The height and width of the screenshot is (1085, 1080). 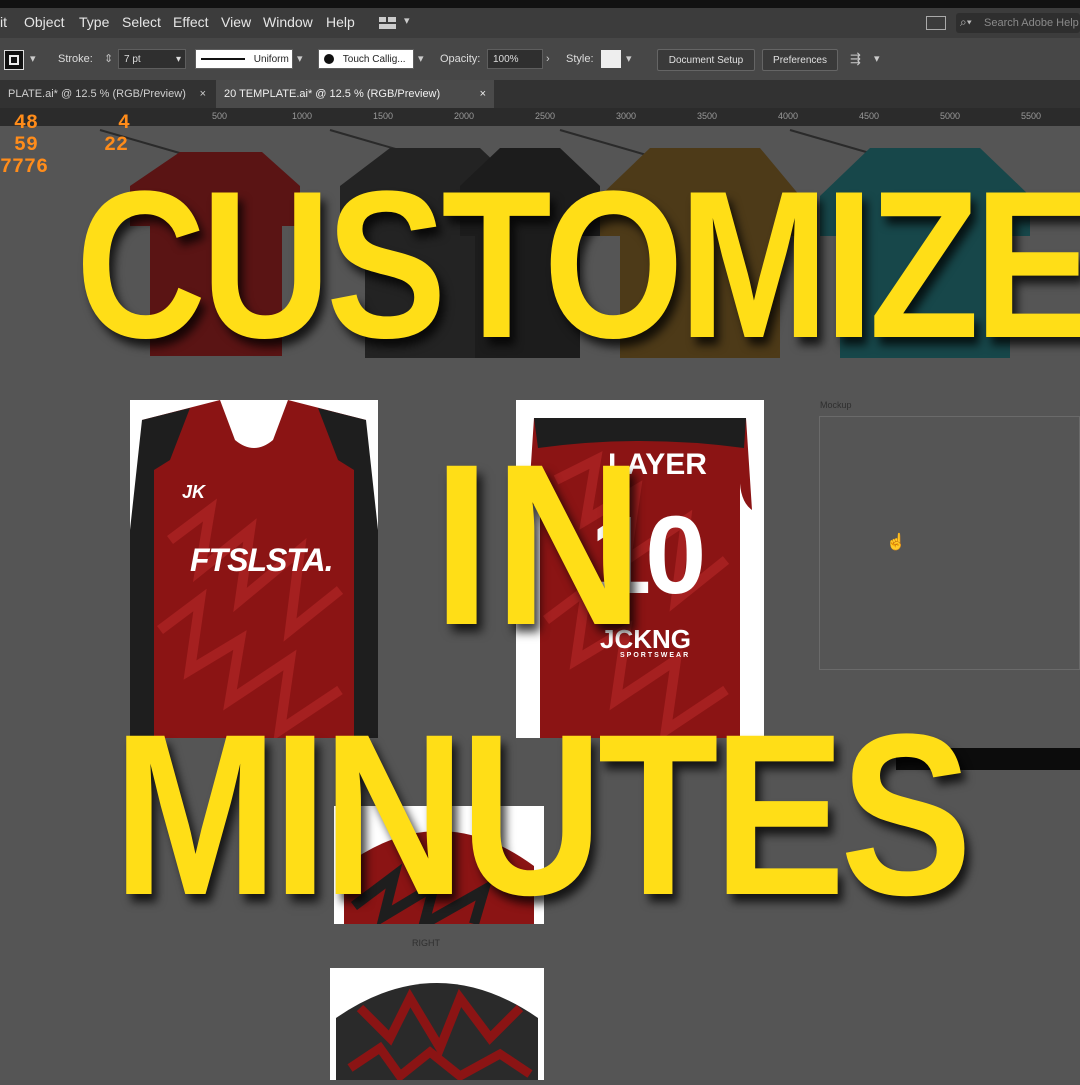 What do you see at coordinates (355, 94) in the screenshot?
I see `tab-template-document: 20 TEMPLATE.ai* @ 12.5 % (RGB/Preview) ×` at bounding box center [355, 94].